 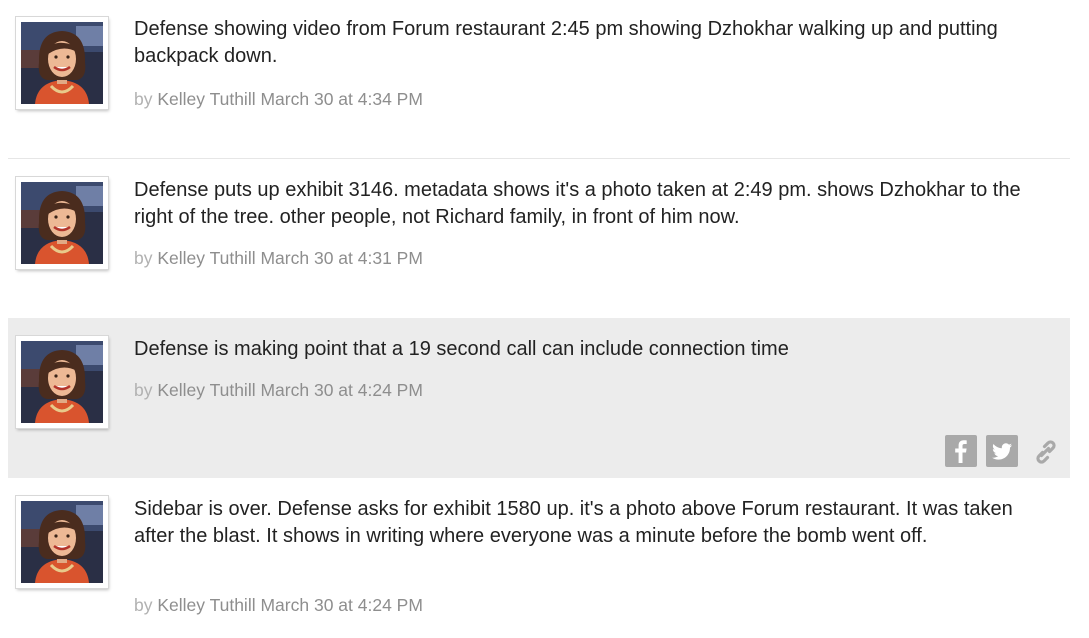 What do you see at coordinates (341, 99) in the screenshot?
I see `timestamp: March 30 at 4:34 PM` at bounding box center [341, 99].